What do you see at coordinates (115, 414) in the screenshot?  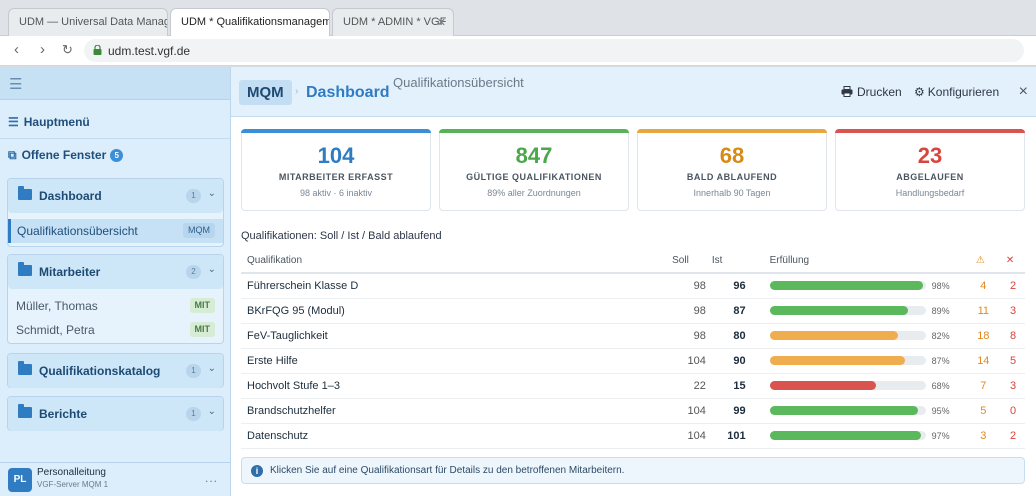 I see `group-header-berichte: Berichte 1 ⌄` at bounding box center [115, 414].